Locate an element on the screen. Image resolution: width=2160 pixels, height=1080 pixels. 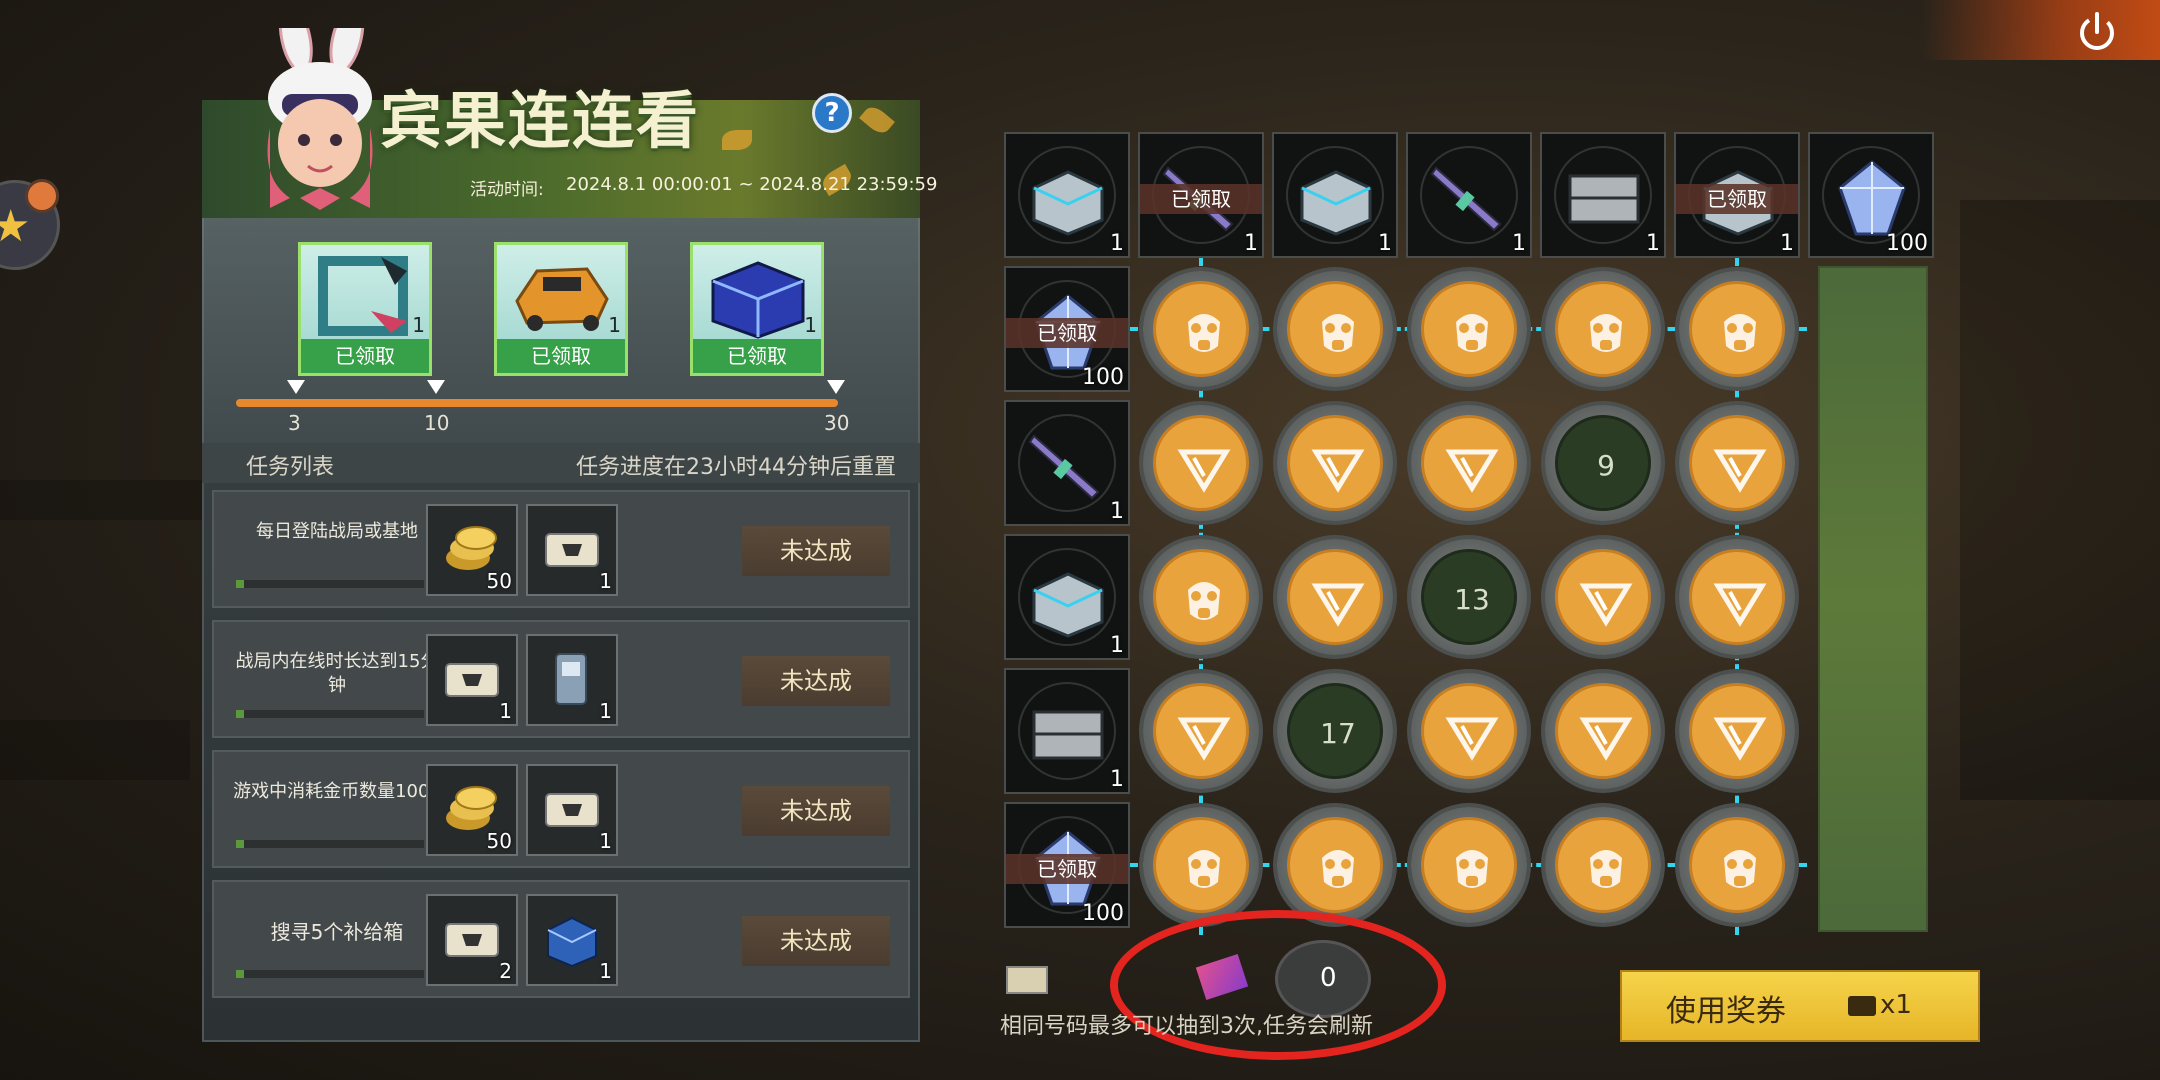
column-reward-cell: 100 is located at coordinates (1871, 195).